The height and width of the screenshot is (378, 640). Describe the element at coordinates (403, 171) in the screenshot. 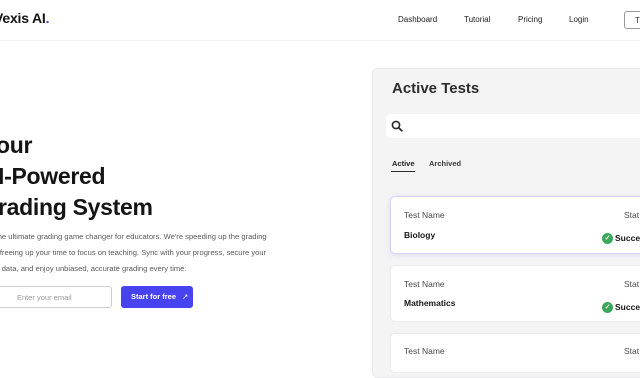

I see `active-tab-indicator` at that location.